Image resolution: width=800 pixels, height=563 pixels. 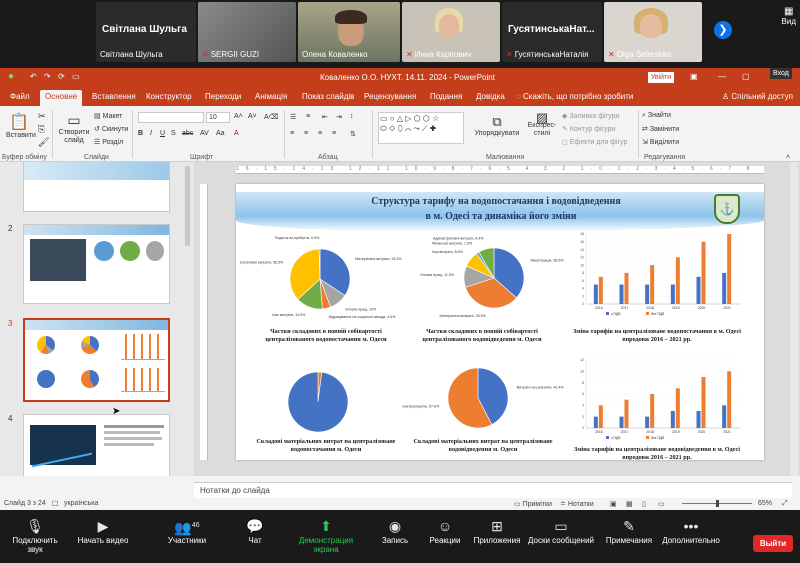 What do you see at coordinates (353, 134) in the screenshot?
I see `text-direction-icon: ⇅` at bounding box center [353, 134].